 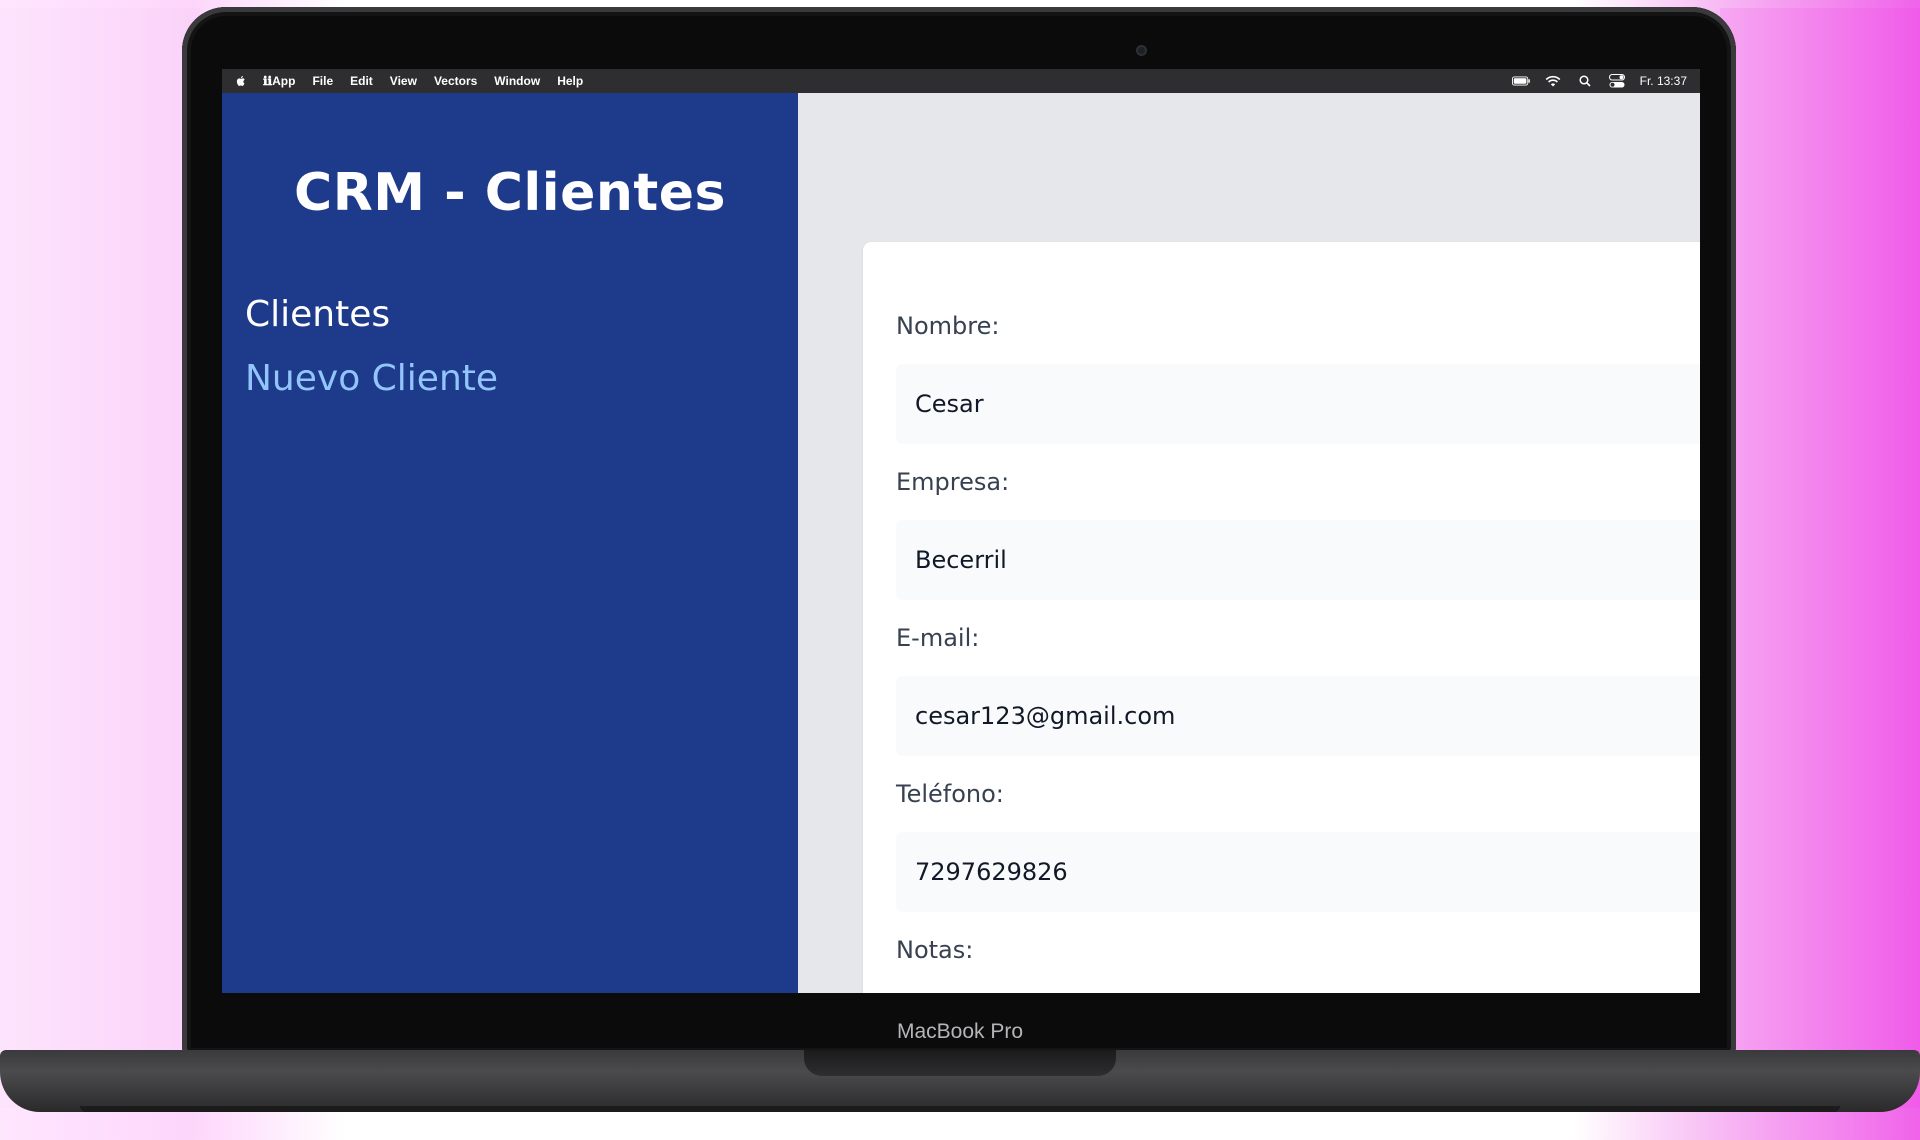 I want to click on laptop-hinge-notch, so click(x=960, y=1063).